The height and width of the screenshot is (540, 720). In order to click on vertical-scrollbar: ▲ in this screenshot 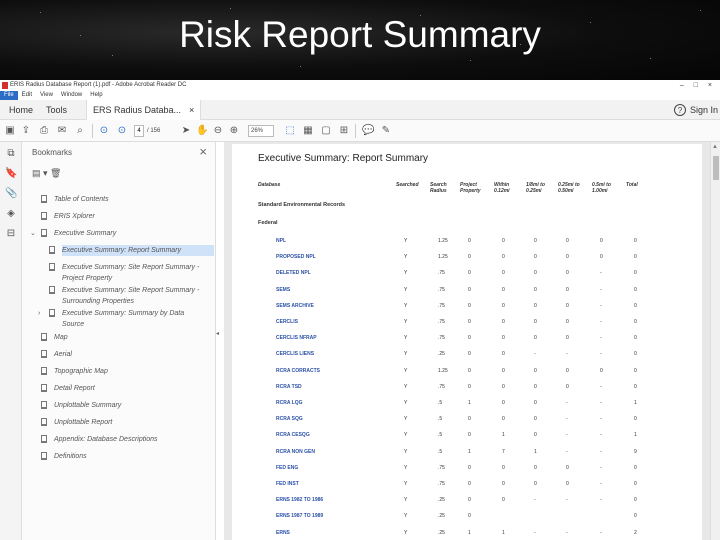, I will do `click(715, 341)`.